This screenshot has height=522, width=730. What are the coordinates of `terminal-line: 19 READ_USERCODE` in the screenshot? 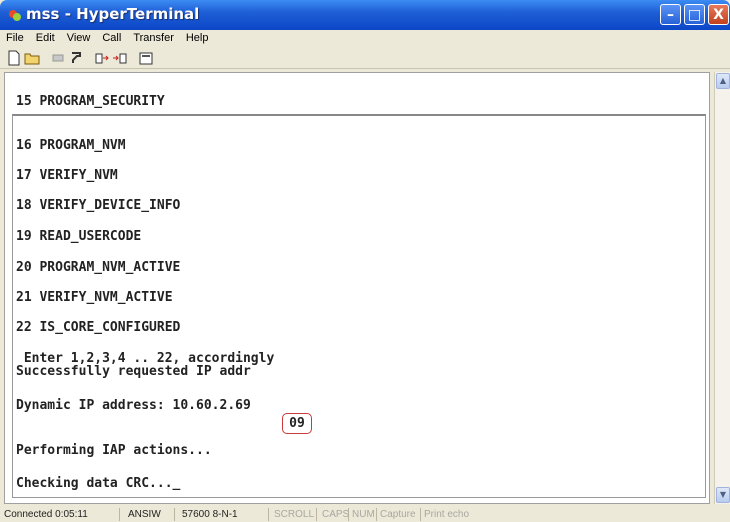 It's located at (79, 236).